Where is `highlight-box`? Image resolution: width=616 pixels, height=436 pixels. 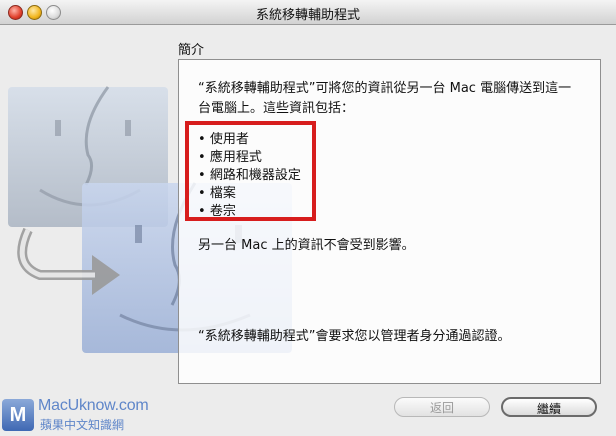
highlight-box is located at coordinates (250, 171).